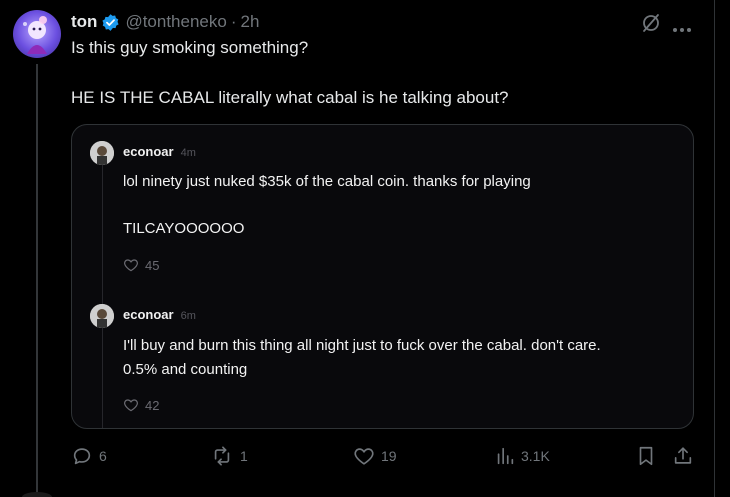 The image size is (730, 497). What do you see at coordinates (175, 22) in the screenshot?
I see `author-handle: @tontheneko` at bounding box center [175, 22].